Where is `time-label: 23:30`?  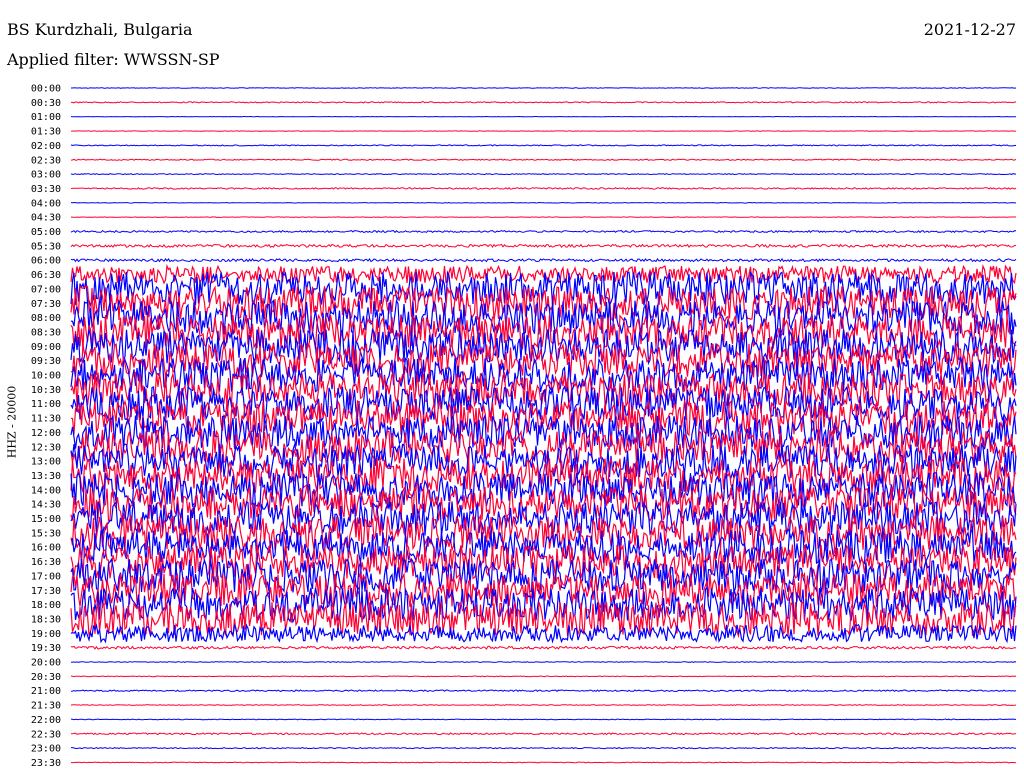 time-label: 23:30 is located at coordinates (46, 763).